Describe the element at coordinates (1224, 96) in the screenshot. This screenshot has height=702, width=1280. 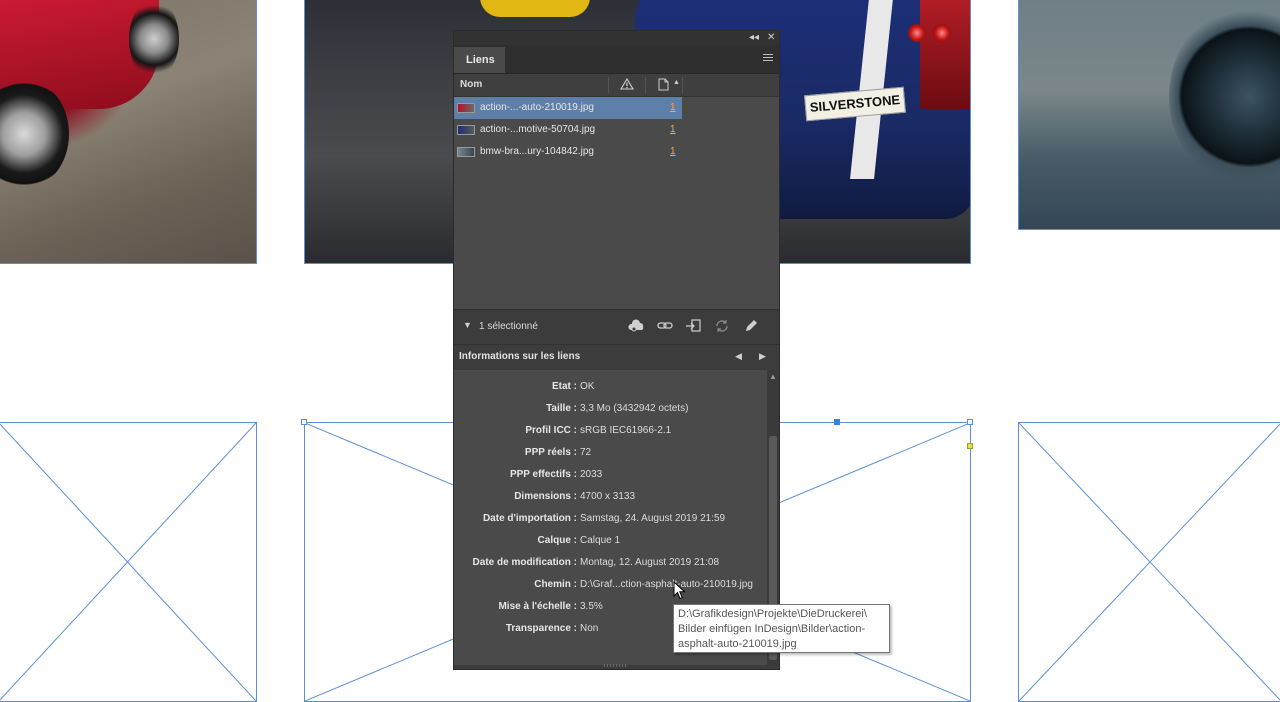
I see `motorcycle-wheel` at that location.